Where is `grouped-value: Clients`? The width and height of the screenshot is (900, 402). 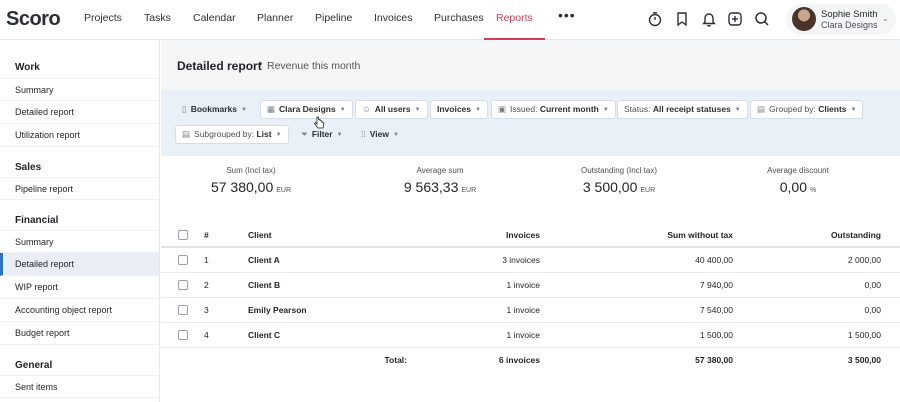
grouped-value: Clients is located at coordinates (832, 109).